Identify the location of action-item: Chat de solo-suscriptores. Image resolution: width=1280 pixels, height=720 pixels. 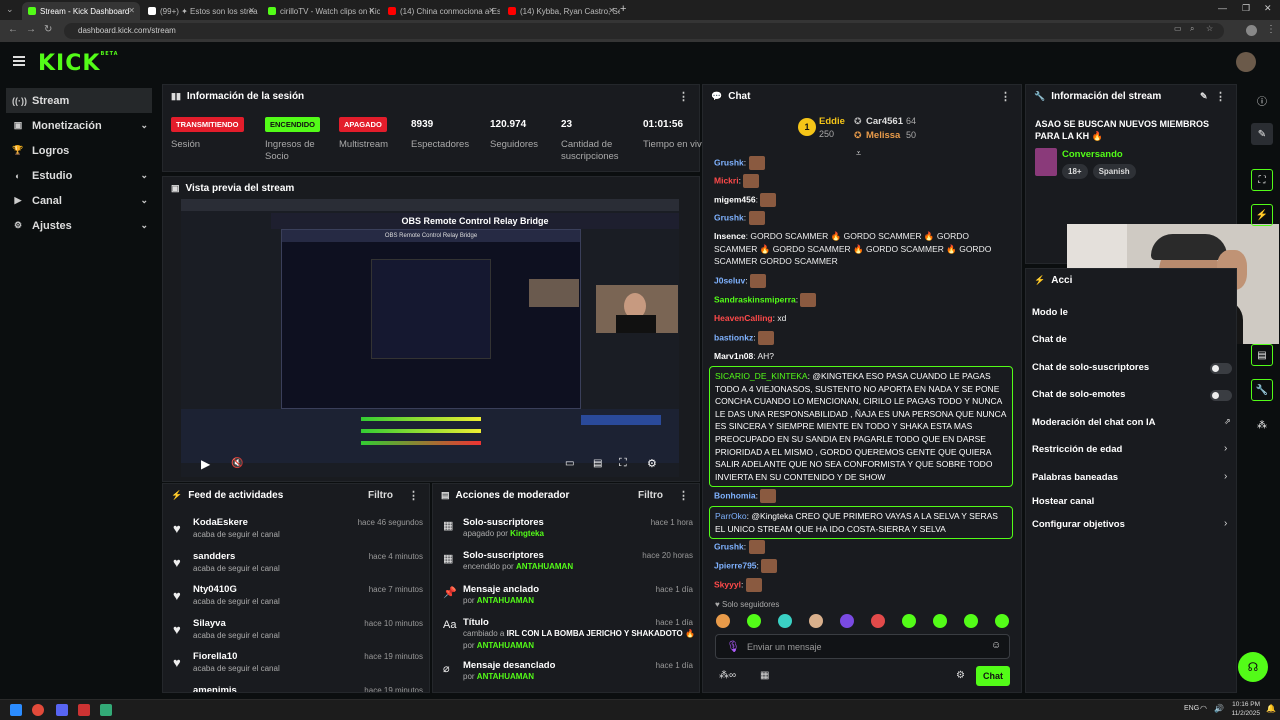
(1090, 367).